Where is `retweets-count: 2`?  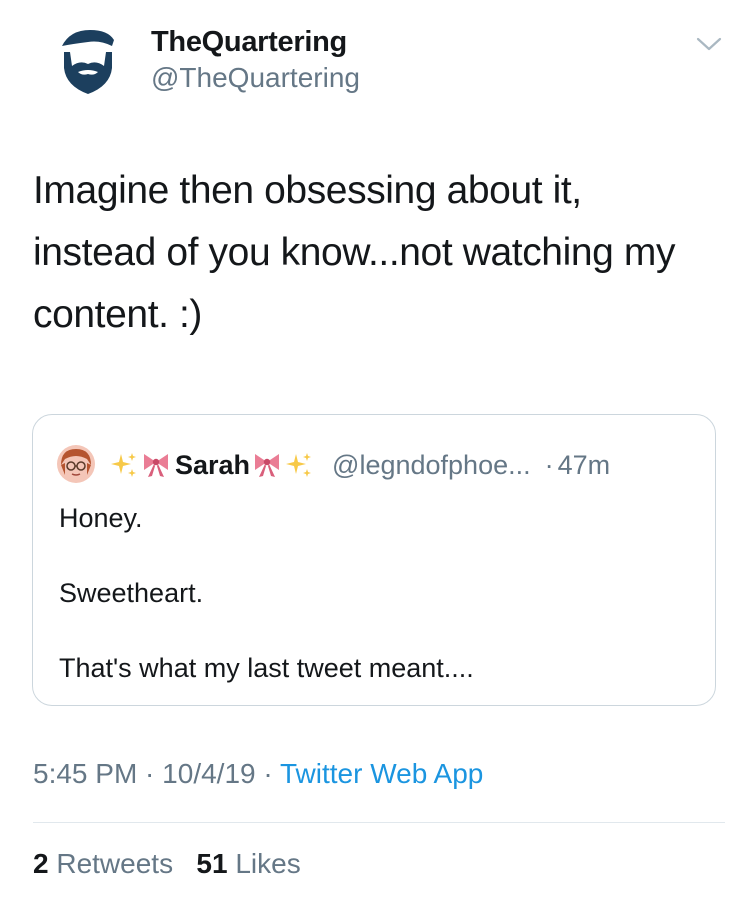 retweets-count: 2 is located at coordinates (41, 863).